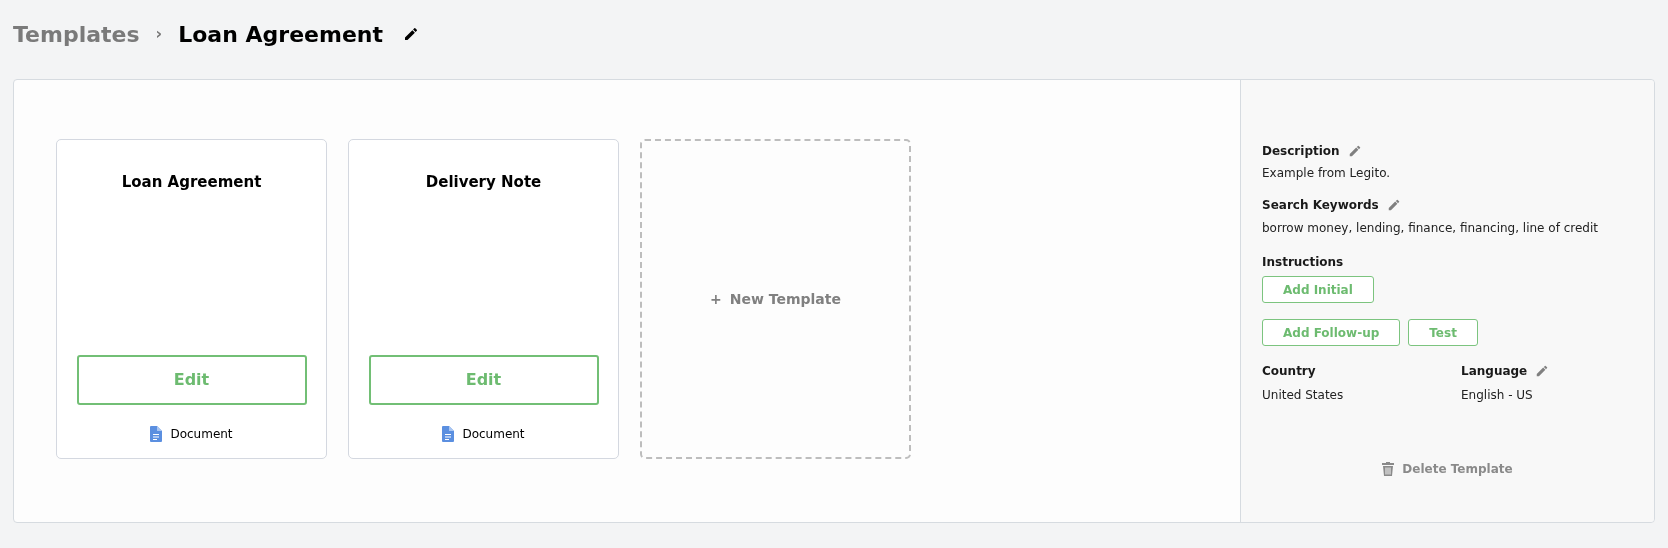 The height and width of the screenshot is (548, 1668). What do you see at coordinates (1327, 173) in the screenshot?
I see `description-text: Example from Legito.` at bounding box center [1327, 173].